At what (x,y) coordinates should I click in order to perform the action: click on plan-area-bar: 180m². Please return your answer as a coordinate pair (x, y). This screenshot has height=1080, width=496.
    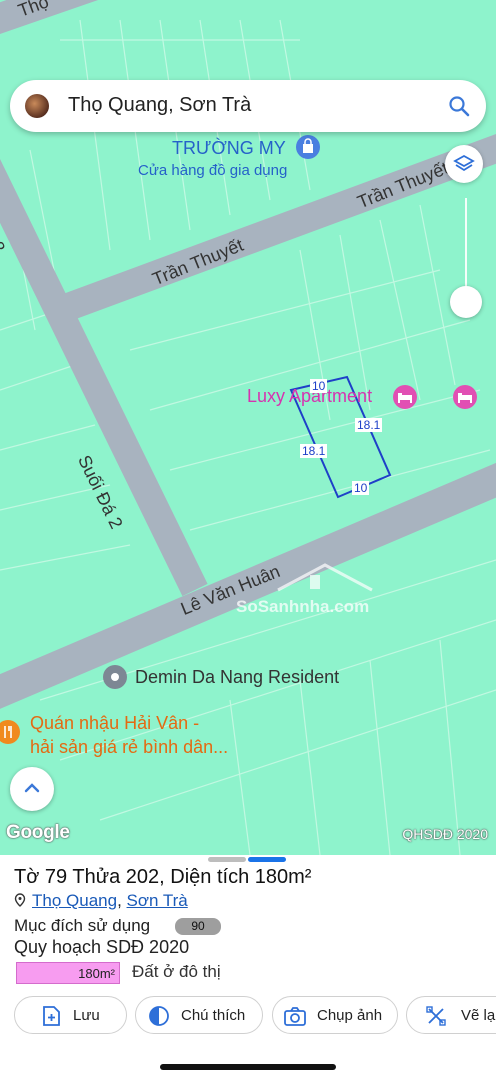
    Looking at the image, I should click on (68, 973).